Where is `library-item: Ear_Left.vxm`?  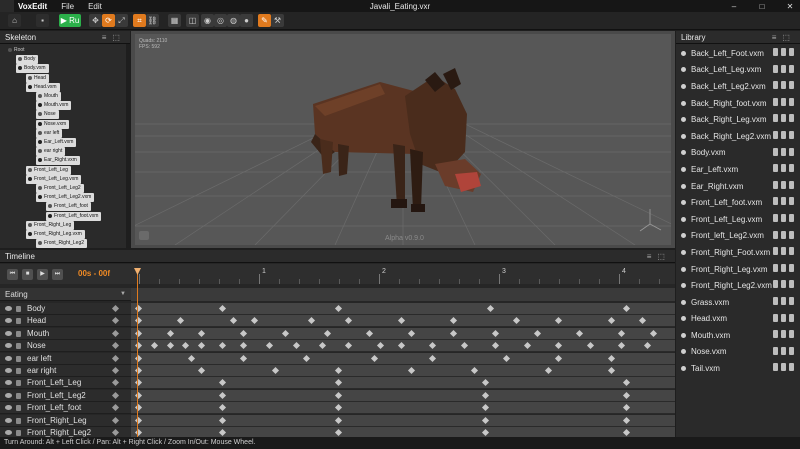 library-item: Ear_Left.vxm is located at coordinates (738, 169).